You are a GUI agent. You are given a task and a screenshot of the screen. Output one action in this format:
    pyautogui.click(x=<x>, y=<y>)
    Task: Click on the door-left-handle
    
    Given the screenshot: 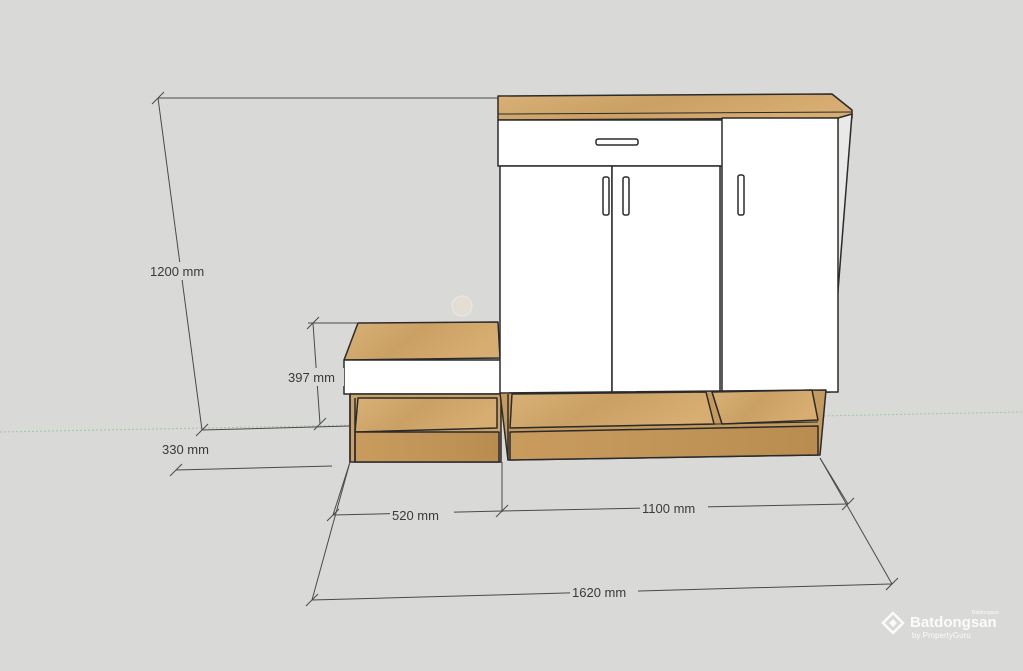 What is the action you would take?
    pyautogui.click(x=606, y=196)
    